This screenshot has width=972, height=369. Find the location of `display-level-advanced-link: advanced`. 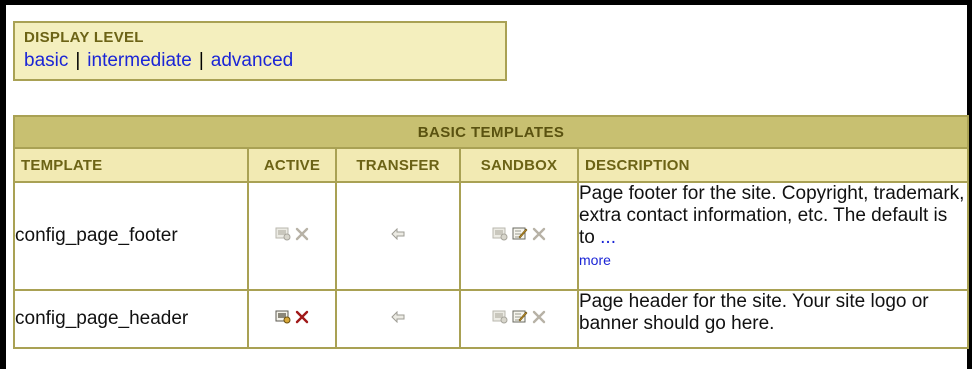

display-level-advanced-link: advanced is located at coordinates (252, 60).